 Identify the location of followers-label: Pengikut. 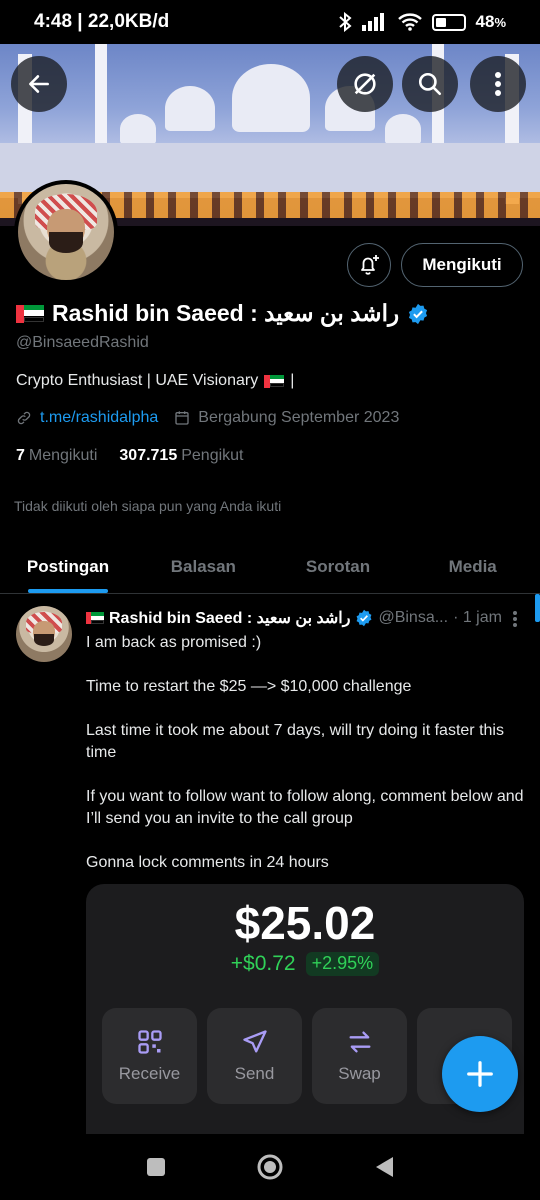
(212, 455).